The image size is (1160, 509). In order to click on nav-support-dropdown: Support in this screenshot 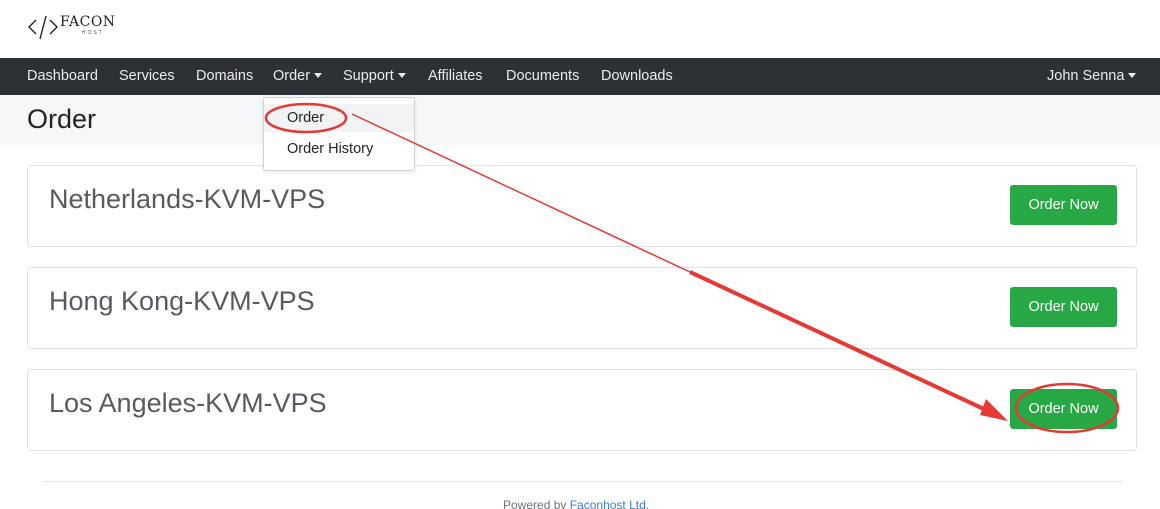, I will do `click(374, 76)`.